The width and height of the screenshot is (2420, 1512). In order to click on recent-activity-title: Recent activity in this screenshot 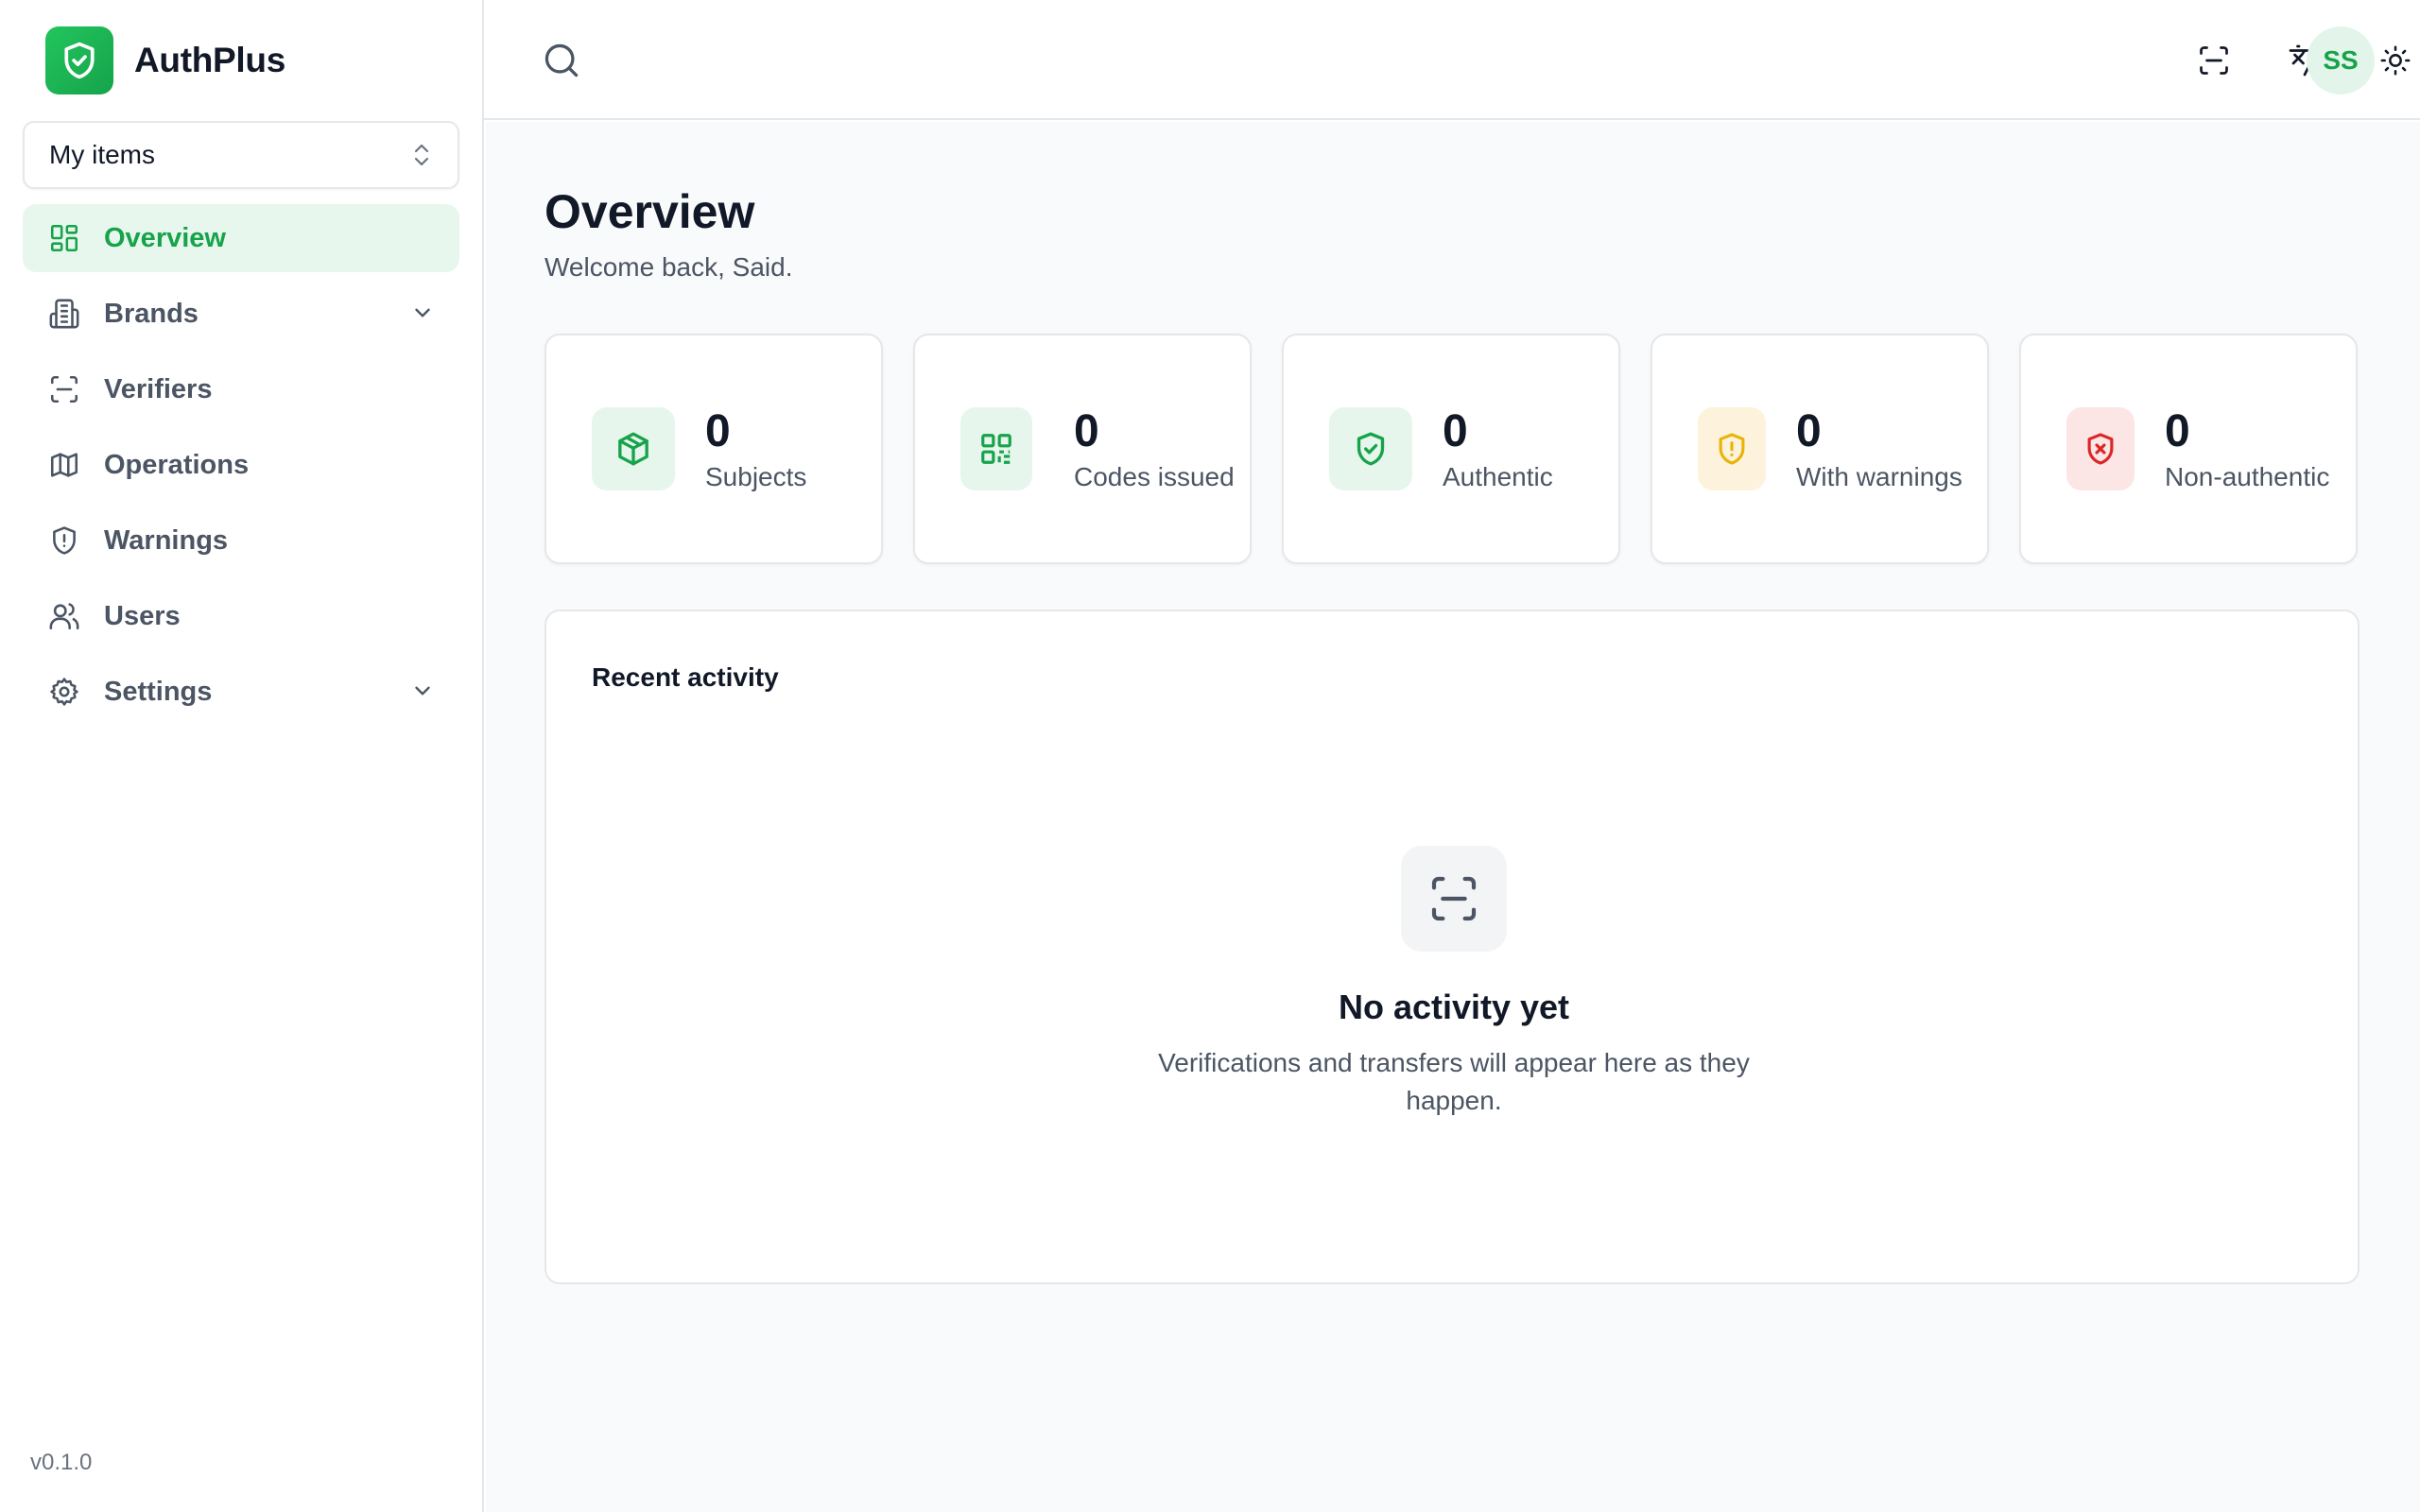, I will do `click(685, 677)`.